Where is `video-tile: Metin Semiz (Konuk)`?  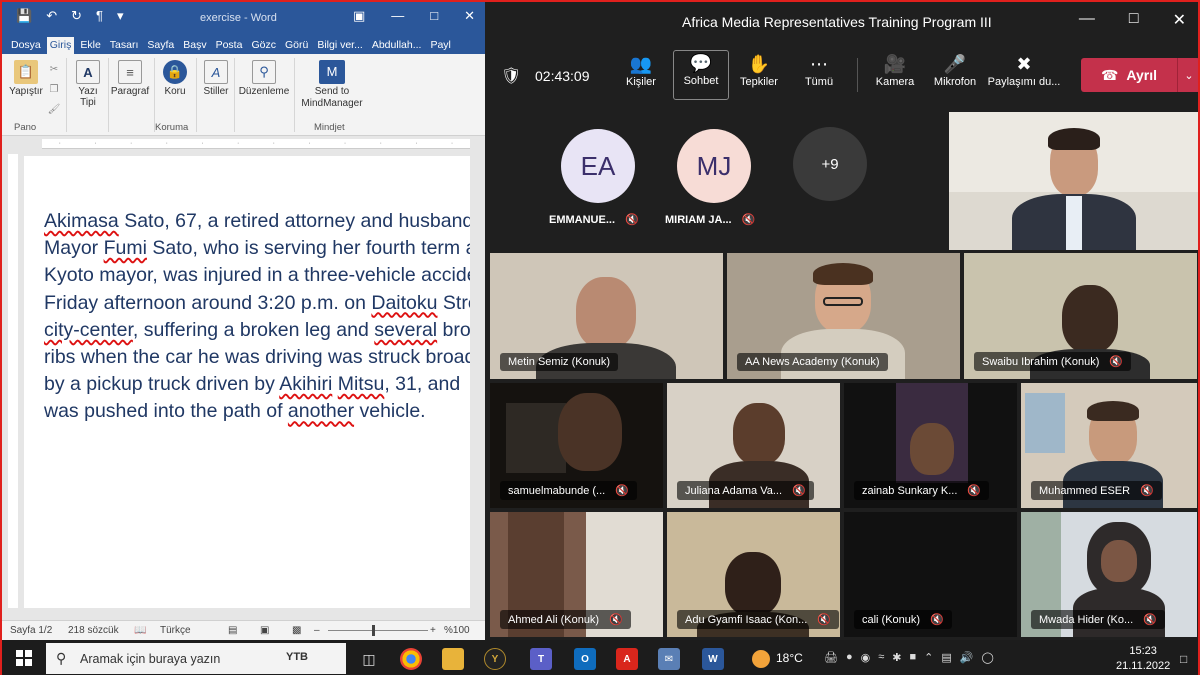 video-tile: Metin Semiz (Konuk) is located at coordinates (606, 316).